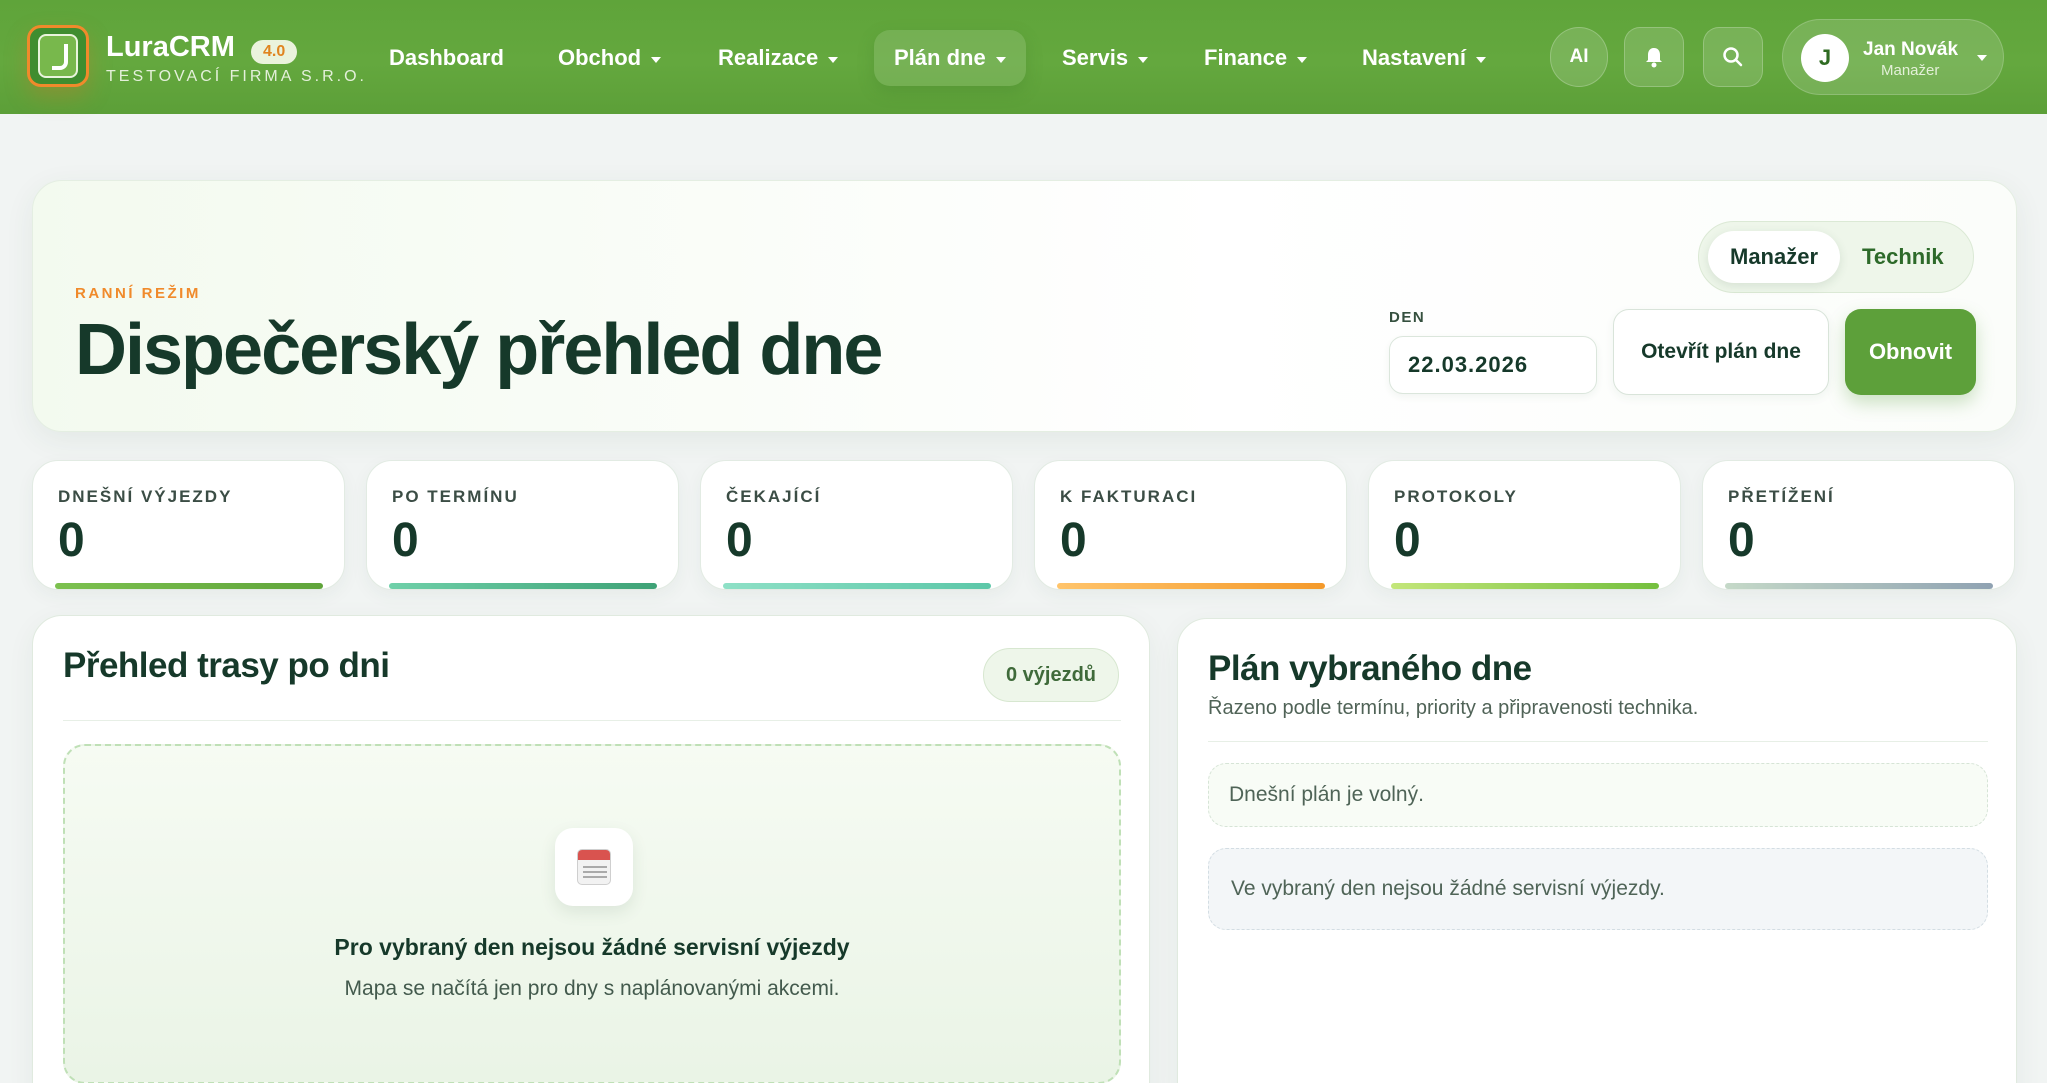 Image resolution: width=2047 pixels, height=1083 pixels. What do you see at coordinates (1190, 525) in the screenshot?
I see `stat-card-k-fakturaci: K FAKTURACI 0` at bounding box center [1190, 525].